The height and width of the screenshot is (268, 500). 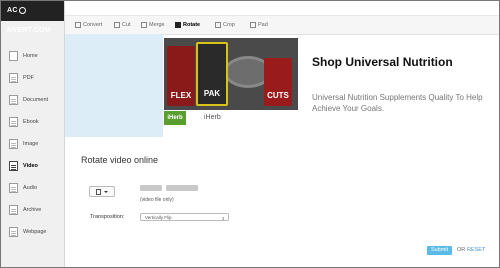 I want to click on sidebar-item-label: Audio, so click(x=30, y=188).